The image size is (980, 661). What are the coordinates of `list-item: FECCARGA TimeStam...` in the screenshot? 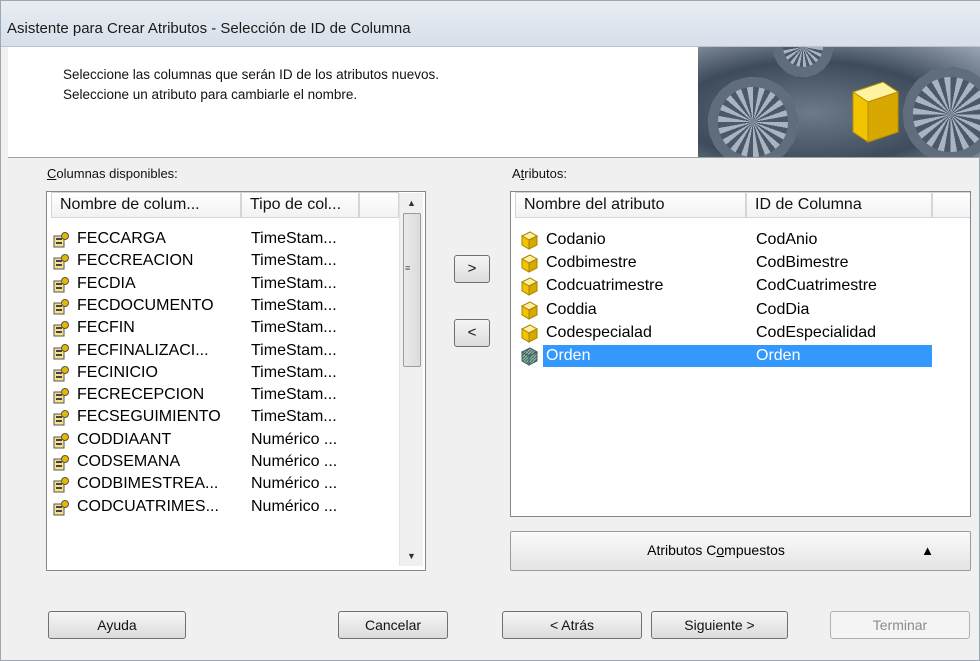 It's located at (223, 239).